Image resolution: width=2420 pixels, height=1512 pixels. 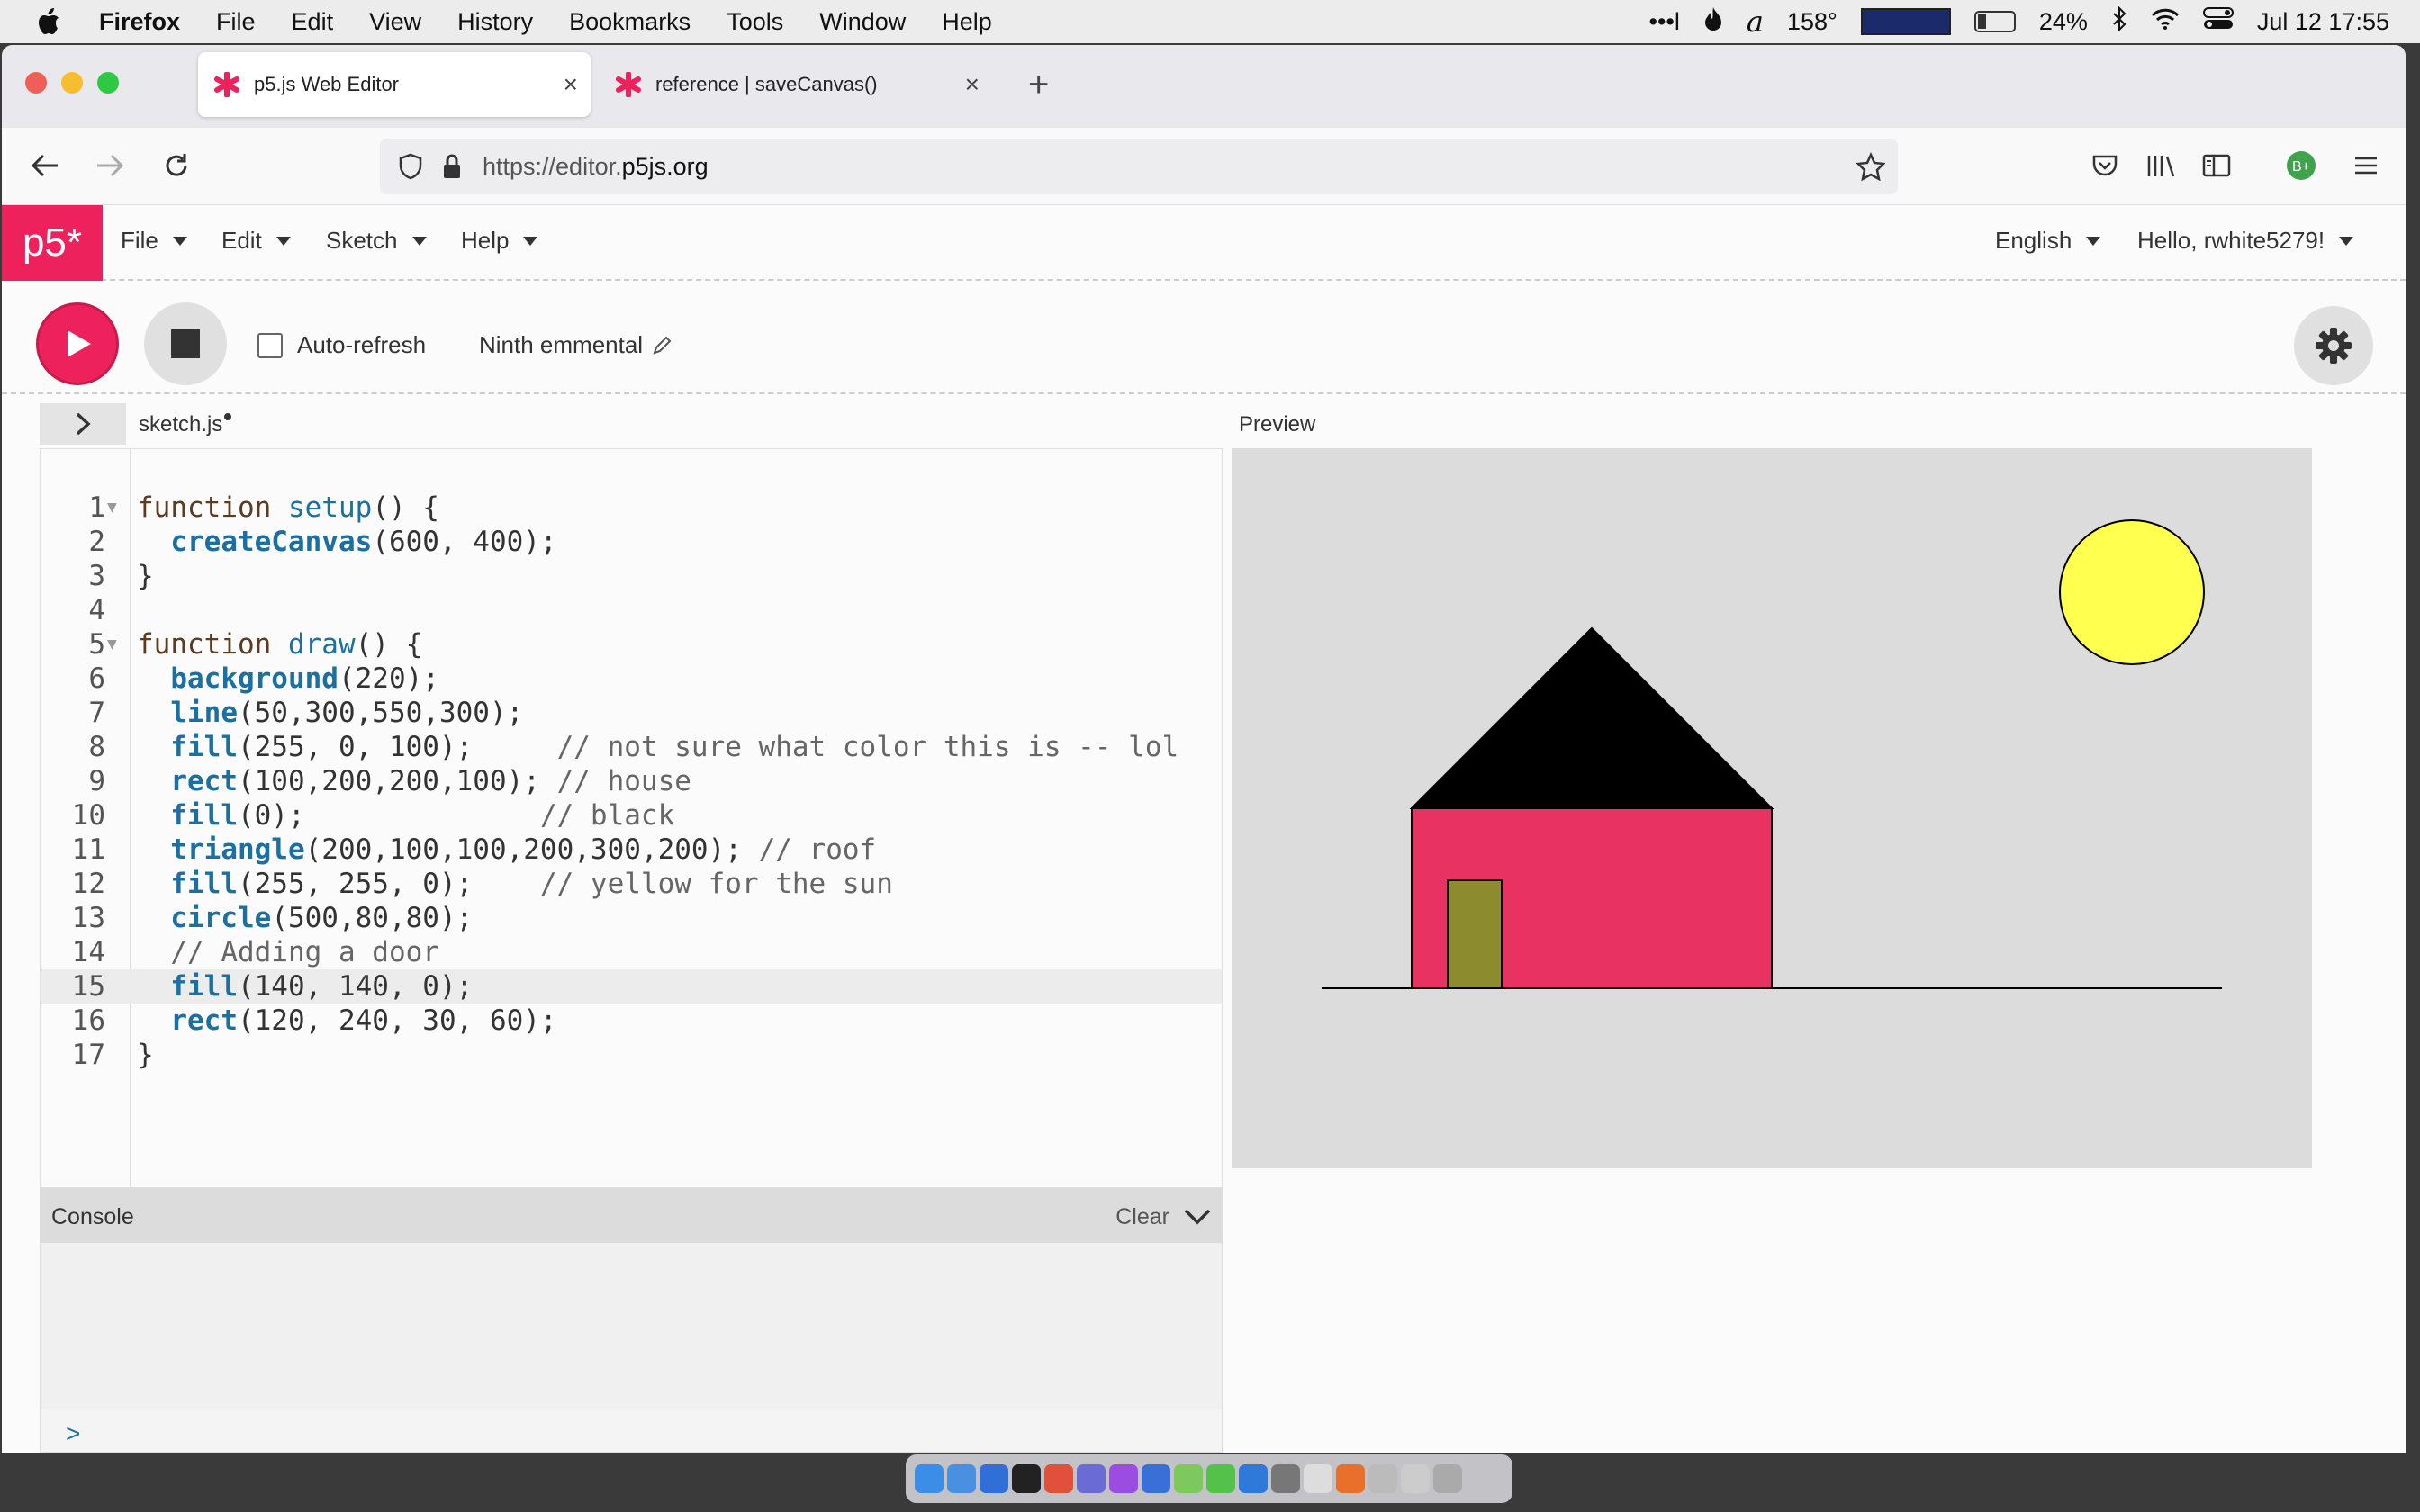 What do you see at coordinates (631, 952) in the screenshot?
I see `code-line: 14 // Adding a door` at bounding box center [631, 952].